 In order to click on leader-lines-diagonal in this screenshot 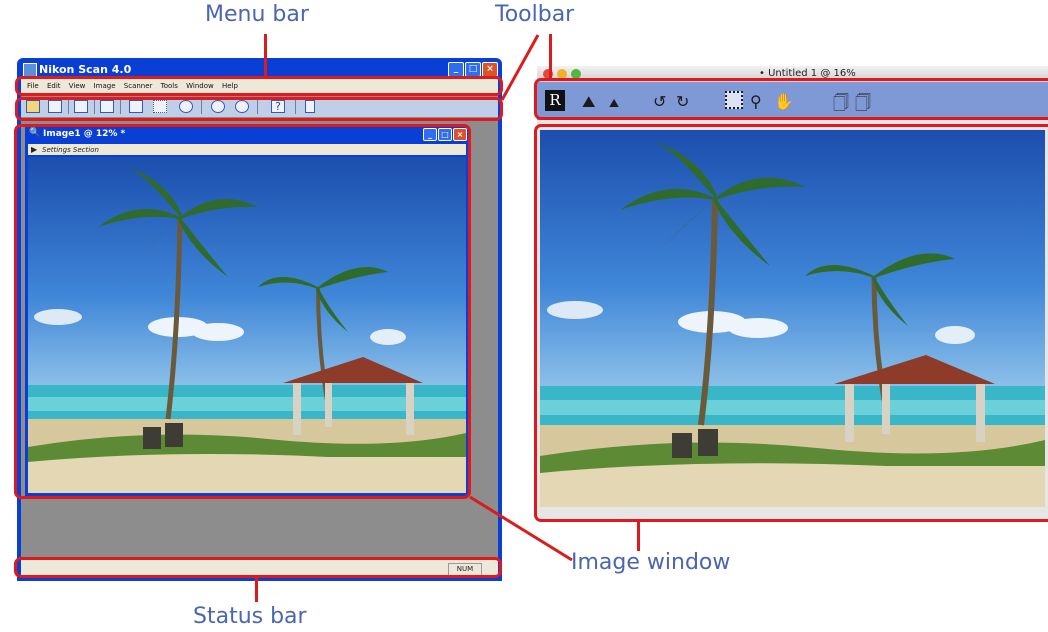, I will do `click(521, 298)`.